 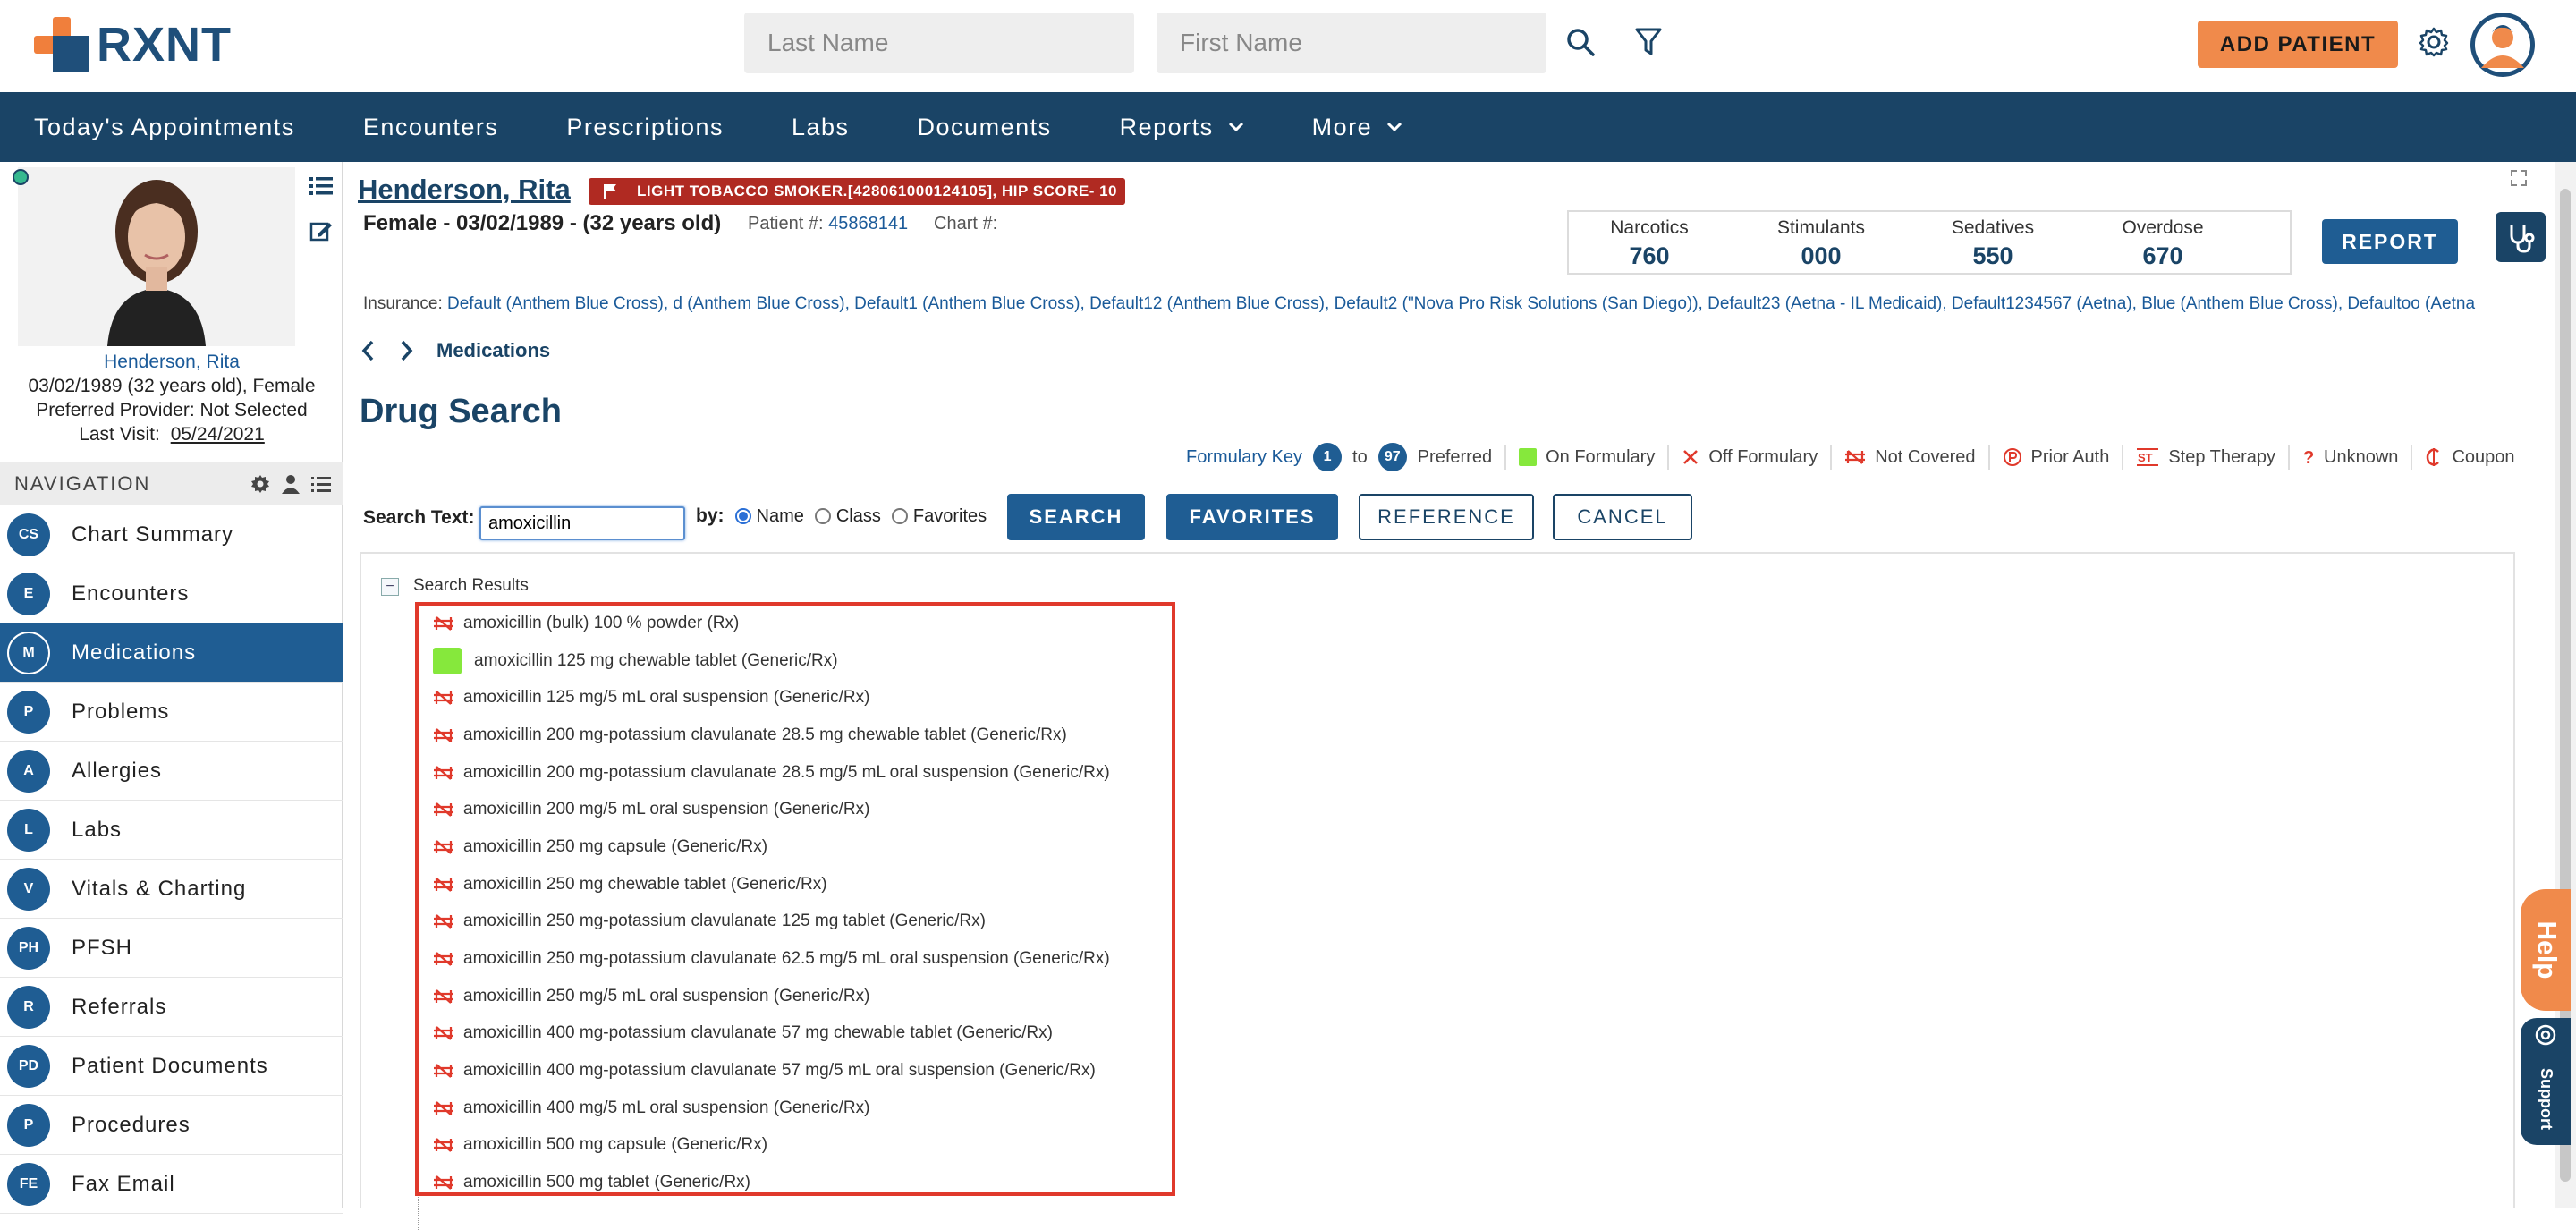 What do you see at coordinates (1357, 127) in the screenshot?
I see `nav-more: More` at bounding box center [1357, 127].